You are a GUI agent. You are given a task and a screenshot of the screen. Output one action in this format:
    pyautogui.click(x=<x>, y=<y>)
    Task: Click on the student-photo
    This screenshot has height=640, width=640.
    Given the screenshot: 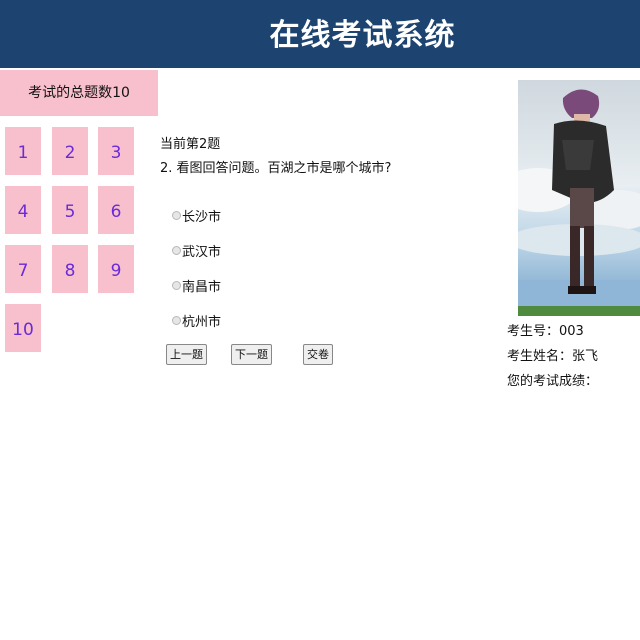 What is the action you would take?
    pyautogui.click(x=579, y=198)
    